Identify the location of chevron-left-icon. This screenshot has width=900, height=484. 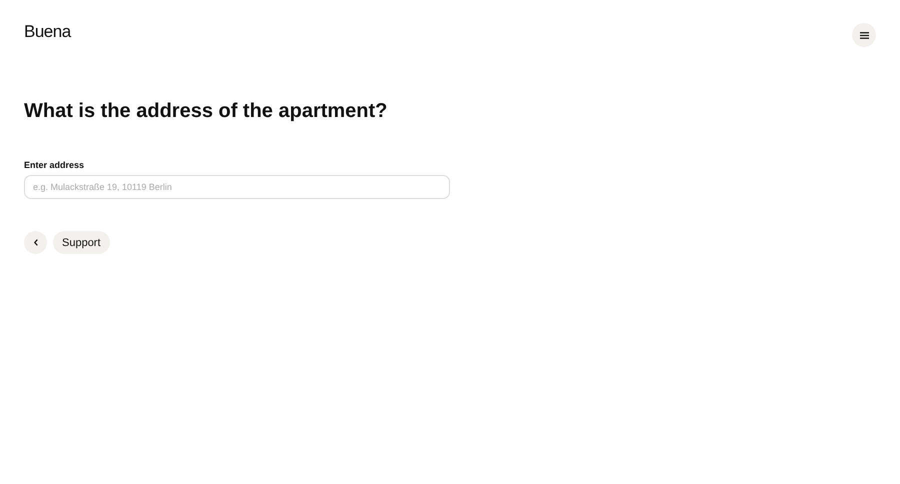
(36, 242).